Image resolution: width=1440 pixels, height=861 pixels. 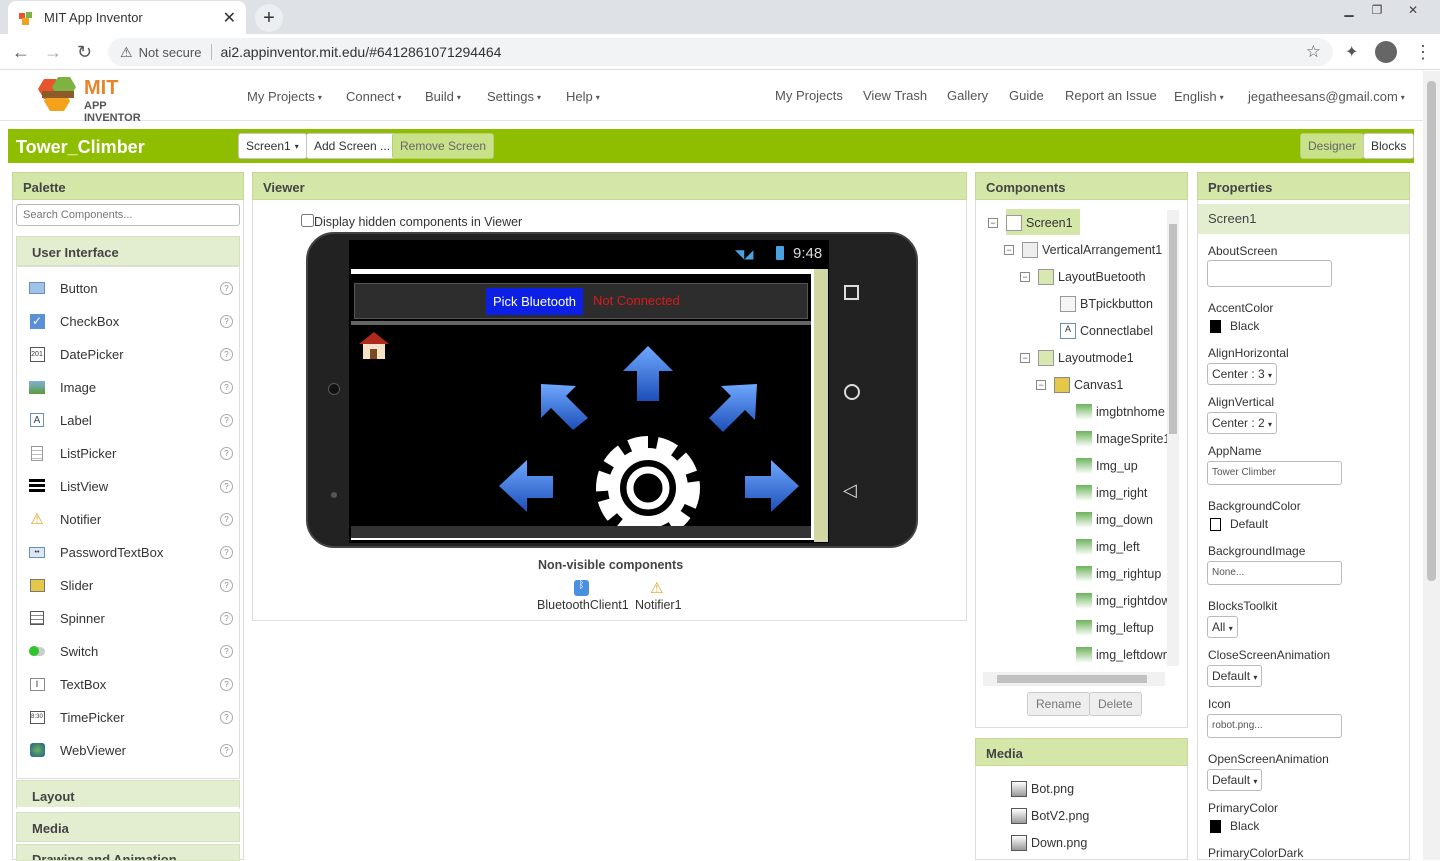 What do you see at coordinates (1083, 277) in the screenshot?
I see `tree-node: − LayoutBuetooth` at bounding box center [1083, 277].